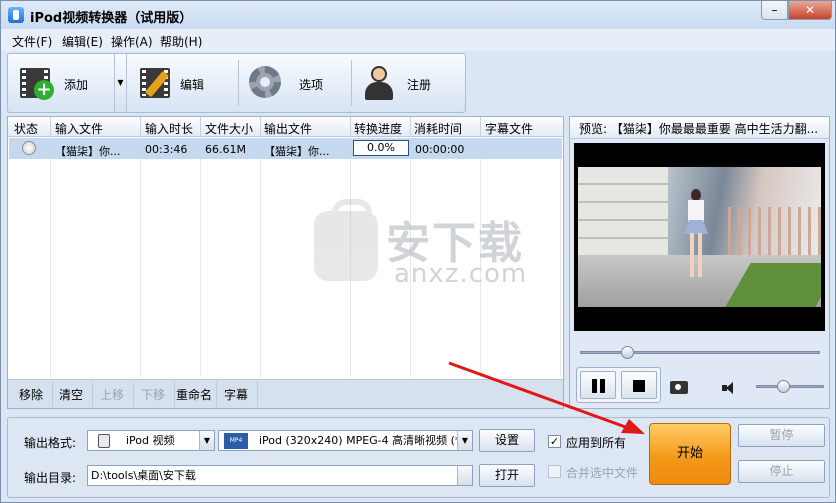 This screenshot has height=503, width=836. What do you see at coordinates (381, 148) in the screenshot?
I see `progress-bar: 0.0%` at bounding box center [381, 148].